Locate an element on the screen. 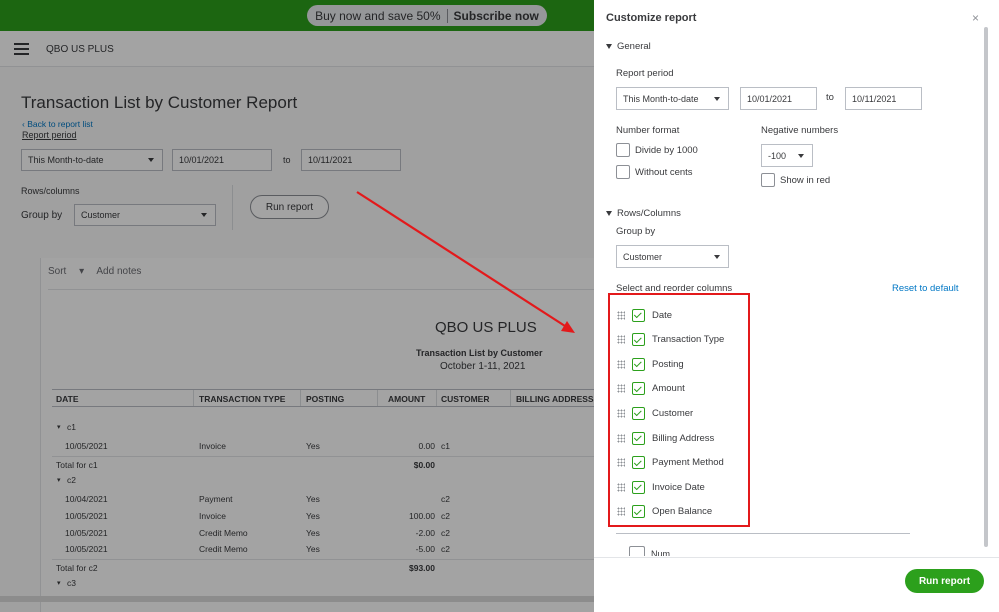 The height and width of the screenshot is (612, 999). column-item: Transaction Type is located at coordinates (667, 340).